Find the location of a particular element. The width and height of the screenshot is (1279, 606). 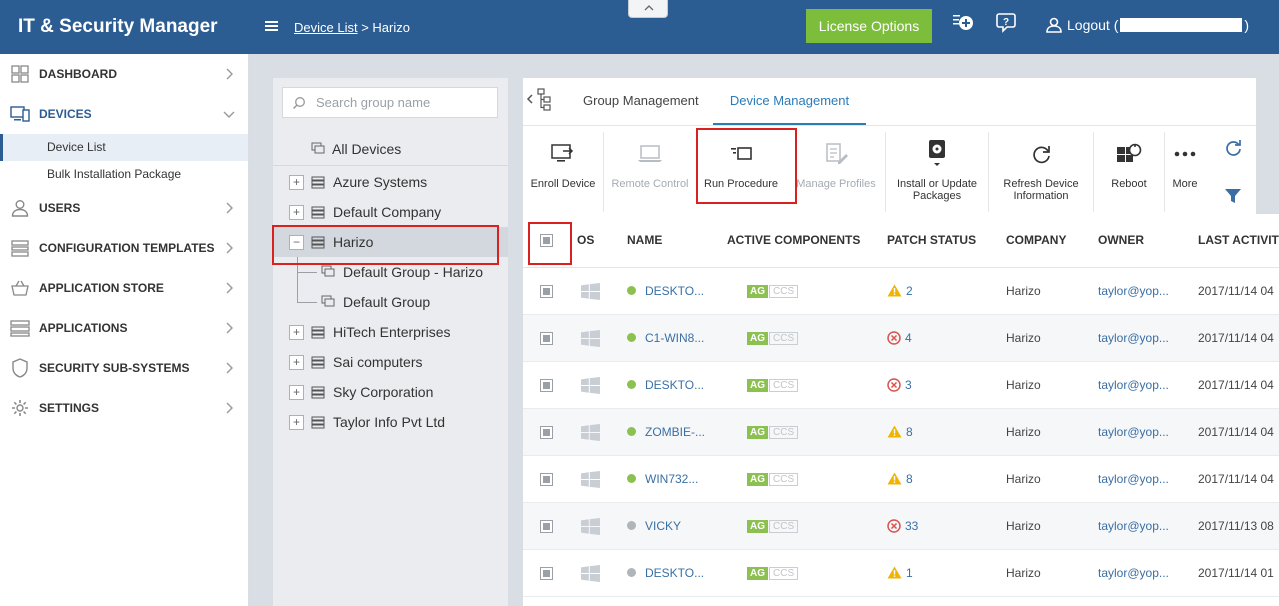

toggle-group-tree-icon is located at coordinates (540, 100).